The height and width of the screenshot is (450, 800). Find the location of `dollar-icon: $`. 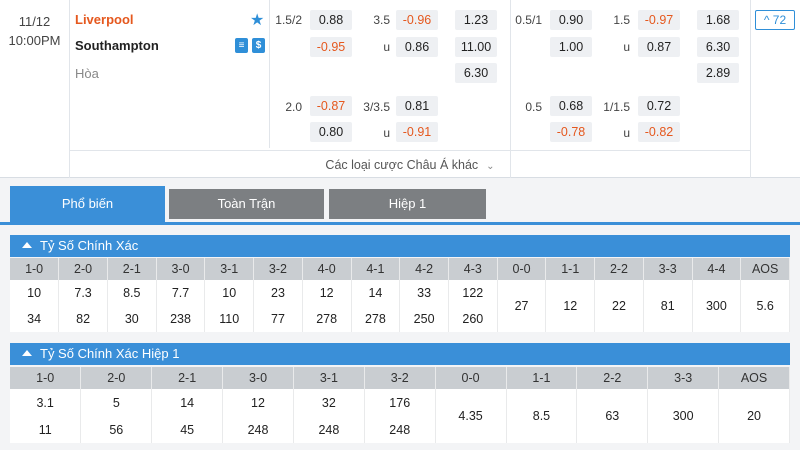

dollar-icon: $ is located at coordinates (258, 45).